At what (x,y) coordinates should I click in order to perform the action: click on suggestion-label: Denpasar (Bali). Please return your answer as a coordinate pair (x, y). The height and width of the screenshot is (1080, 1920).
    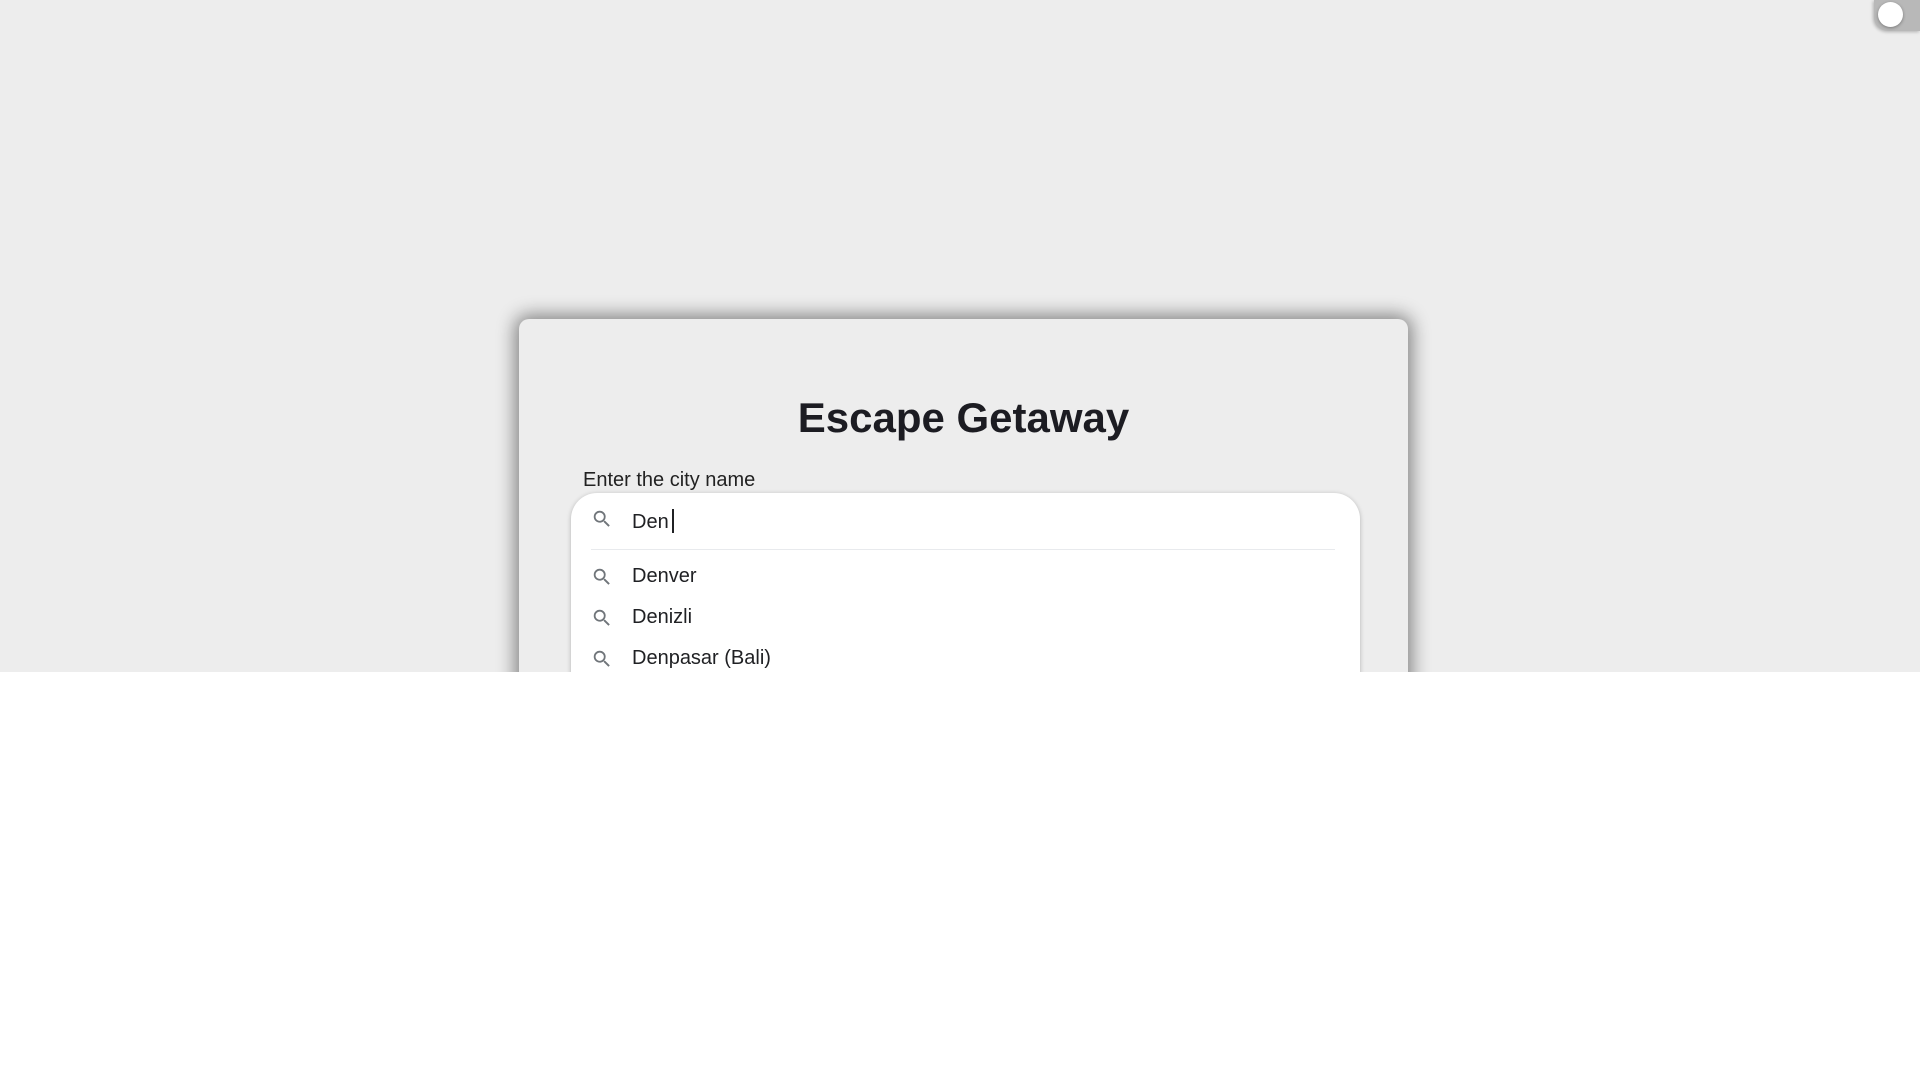
    Looking at the image, I should click on (701, 658).